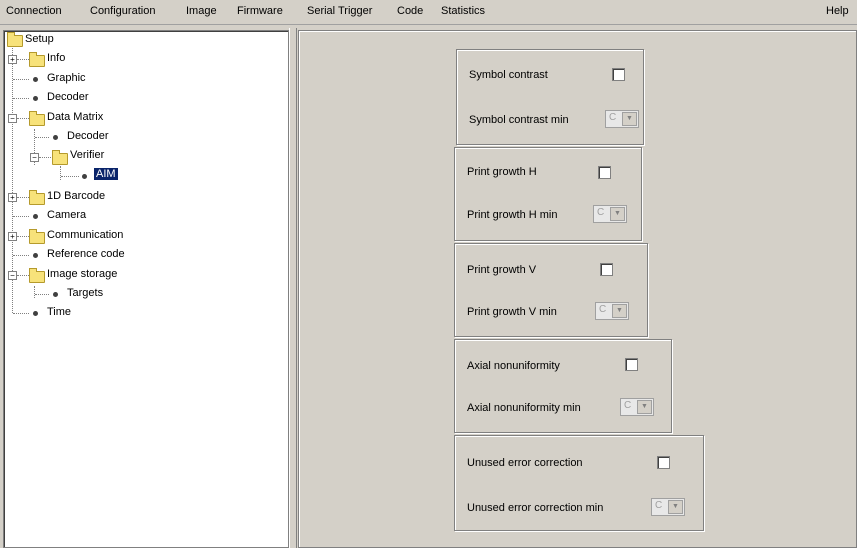  I want to click on axial-nonuniformity-min-label: Axial nonuniformity min, so click(524, 408).